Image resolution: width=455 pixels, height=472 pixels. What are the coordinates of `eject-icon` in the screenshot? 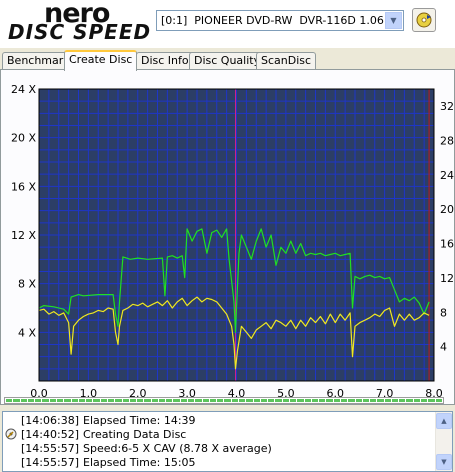 It's located at (424, 20).